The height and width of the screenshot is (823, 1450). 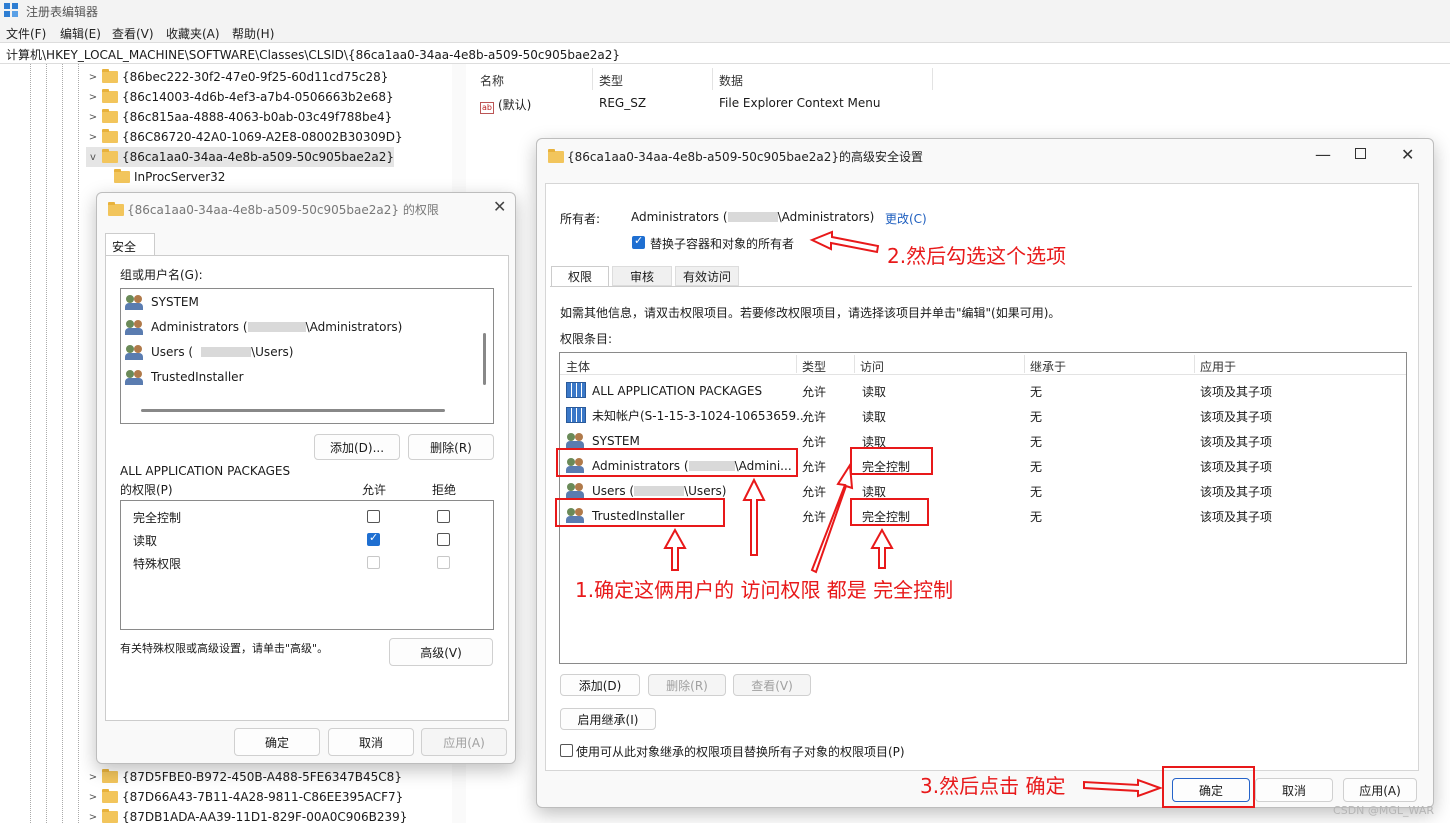 What do you see at coordinates (764, 590) in the screenshot?
I see `annotation-step1: 1.确定这俩用户的 访问权限 都是 完全控制` at bounding box center [764, 590].